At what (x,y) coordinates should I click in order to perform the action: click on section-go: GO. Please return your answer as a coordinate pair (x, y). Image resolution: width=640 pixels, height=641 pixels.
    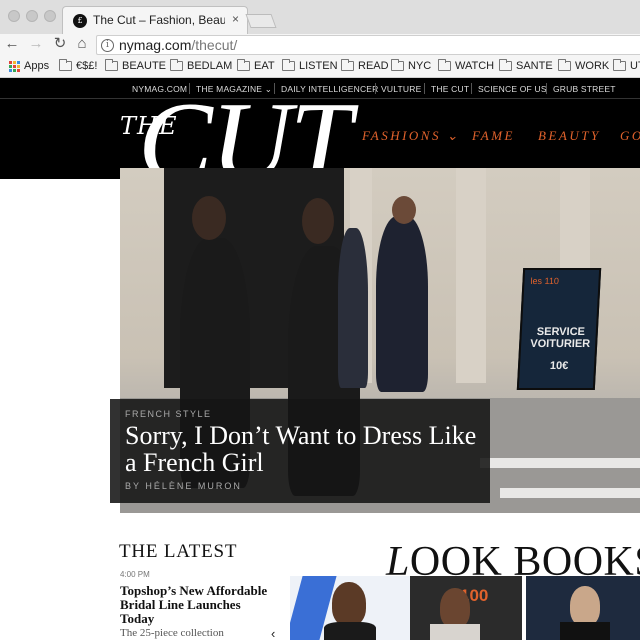
    Looking at the image, I should click on (630, 136).